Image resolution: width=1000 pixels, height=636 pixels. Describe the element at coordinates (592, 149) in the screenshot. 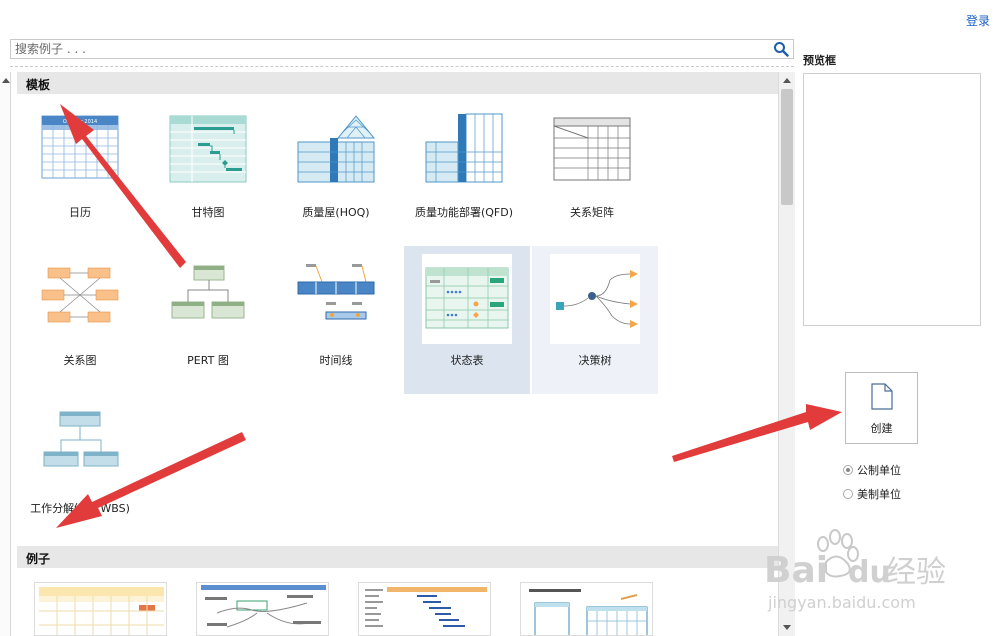

I see `matrix-thumbnail` at that location.